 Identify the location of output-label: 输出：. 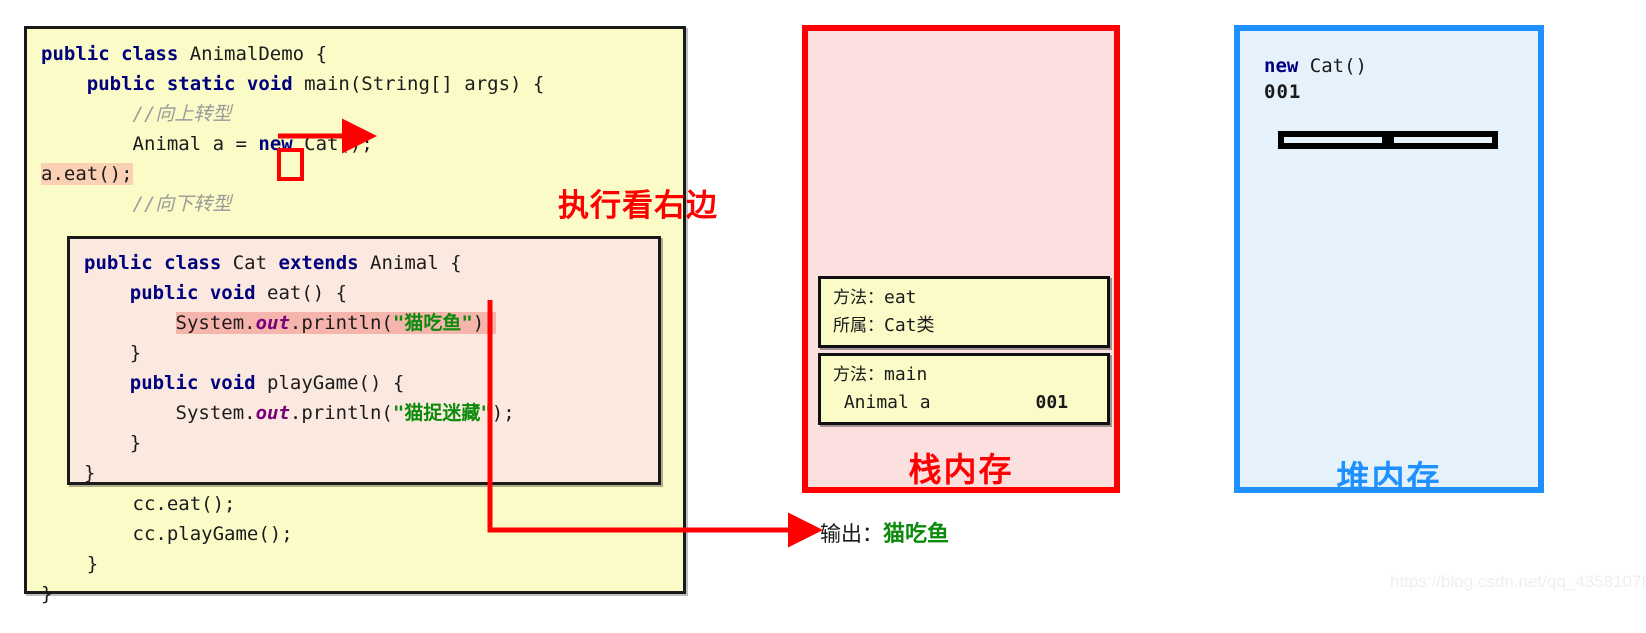
(851, 534).